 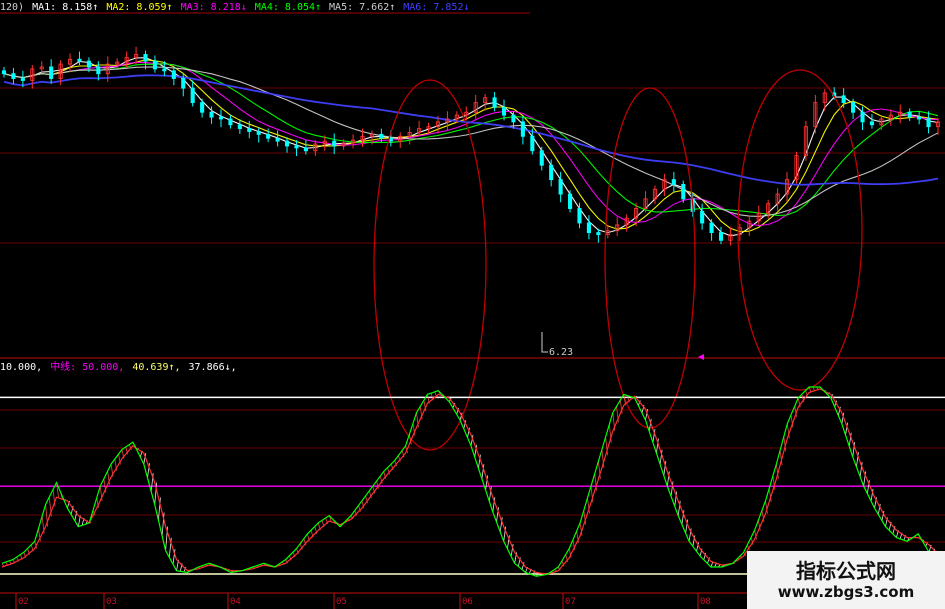 I want to click on date-label: 04, so click(x=235, y=602).